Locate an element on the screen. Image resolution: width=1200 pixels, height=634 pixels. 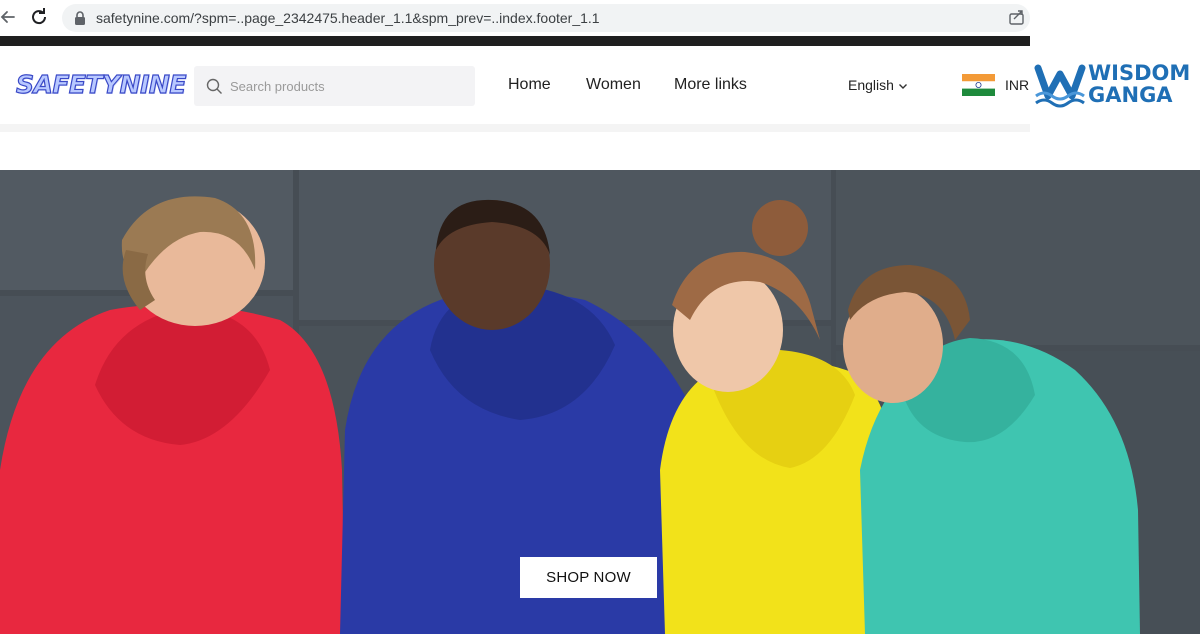
shop-now-button: SHOP NOW is located at coordinates (588, 577).